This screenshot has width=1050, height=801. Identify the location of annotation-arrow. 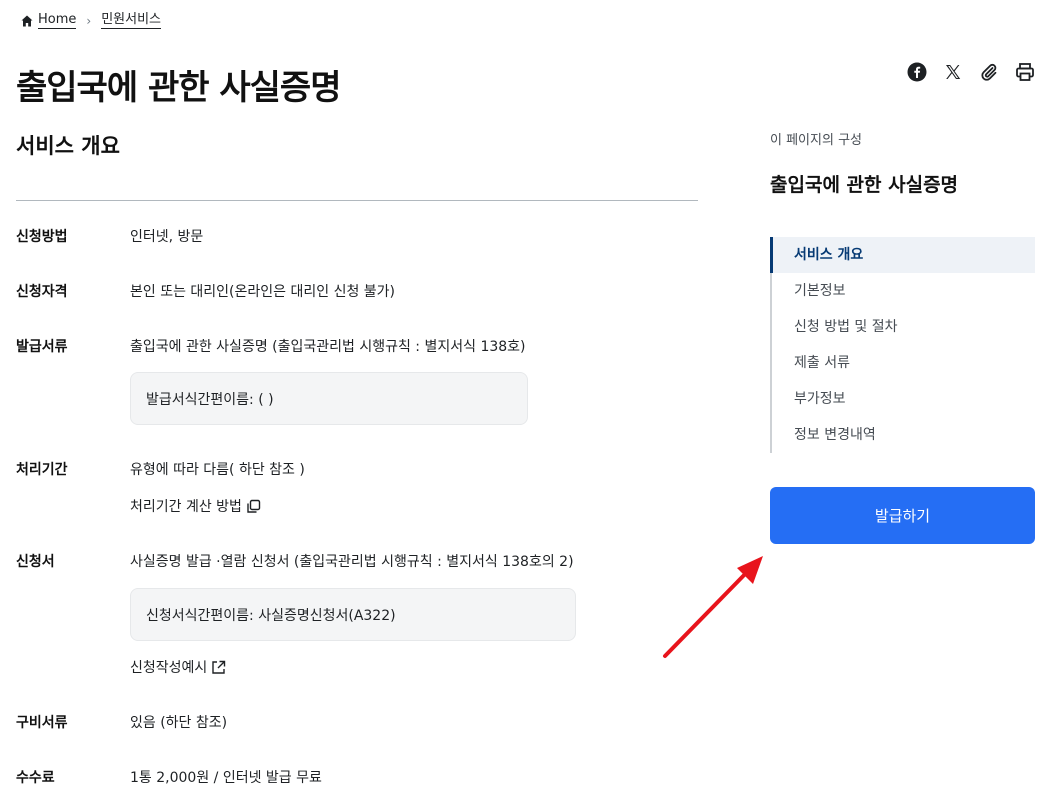
(713, 607).